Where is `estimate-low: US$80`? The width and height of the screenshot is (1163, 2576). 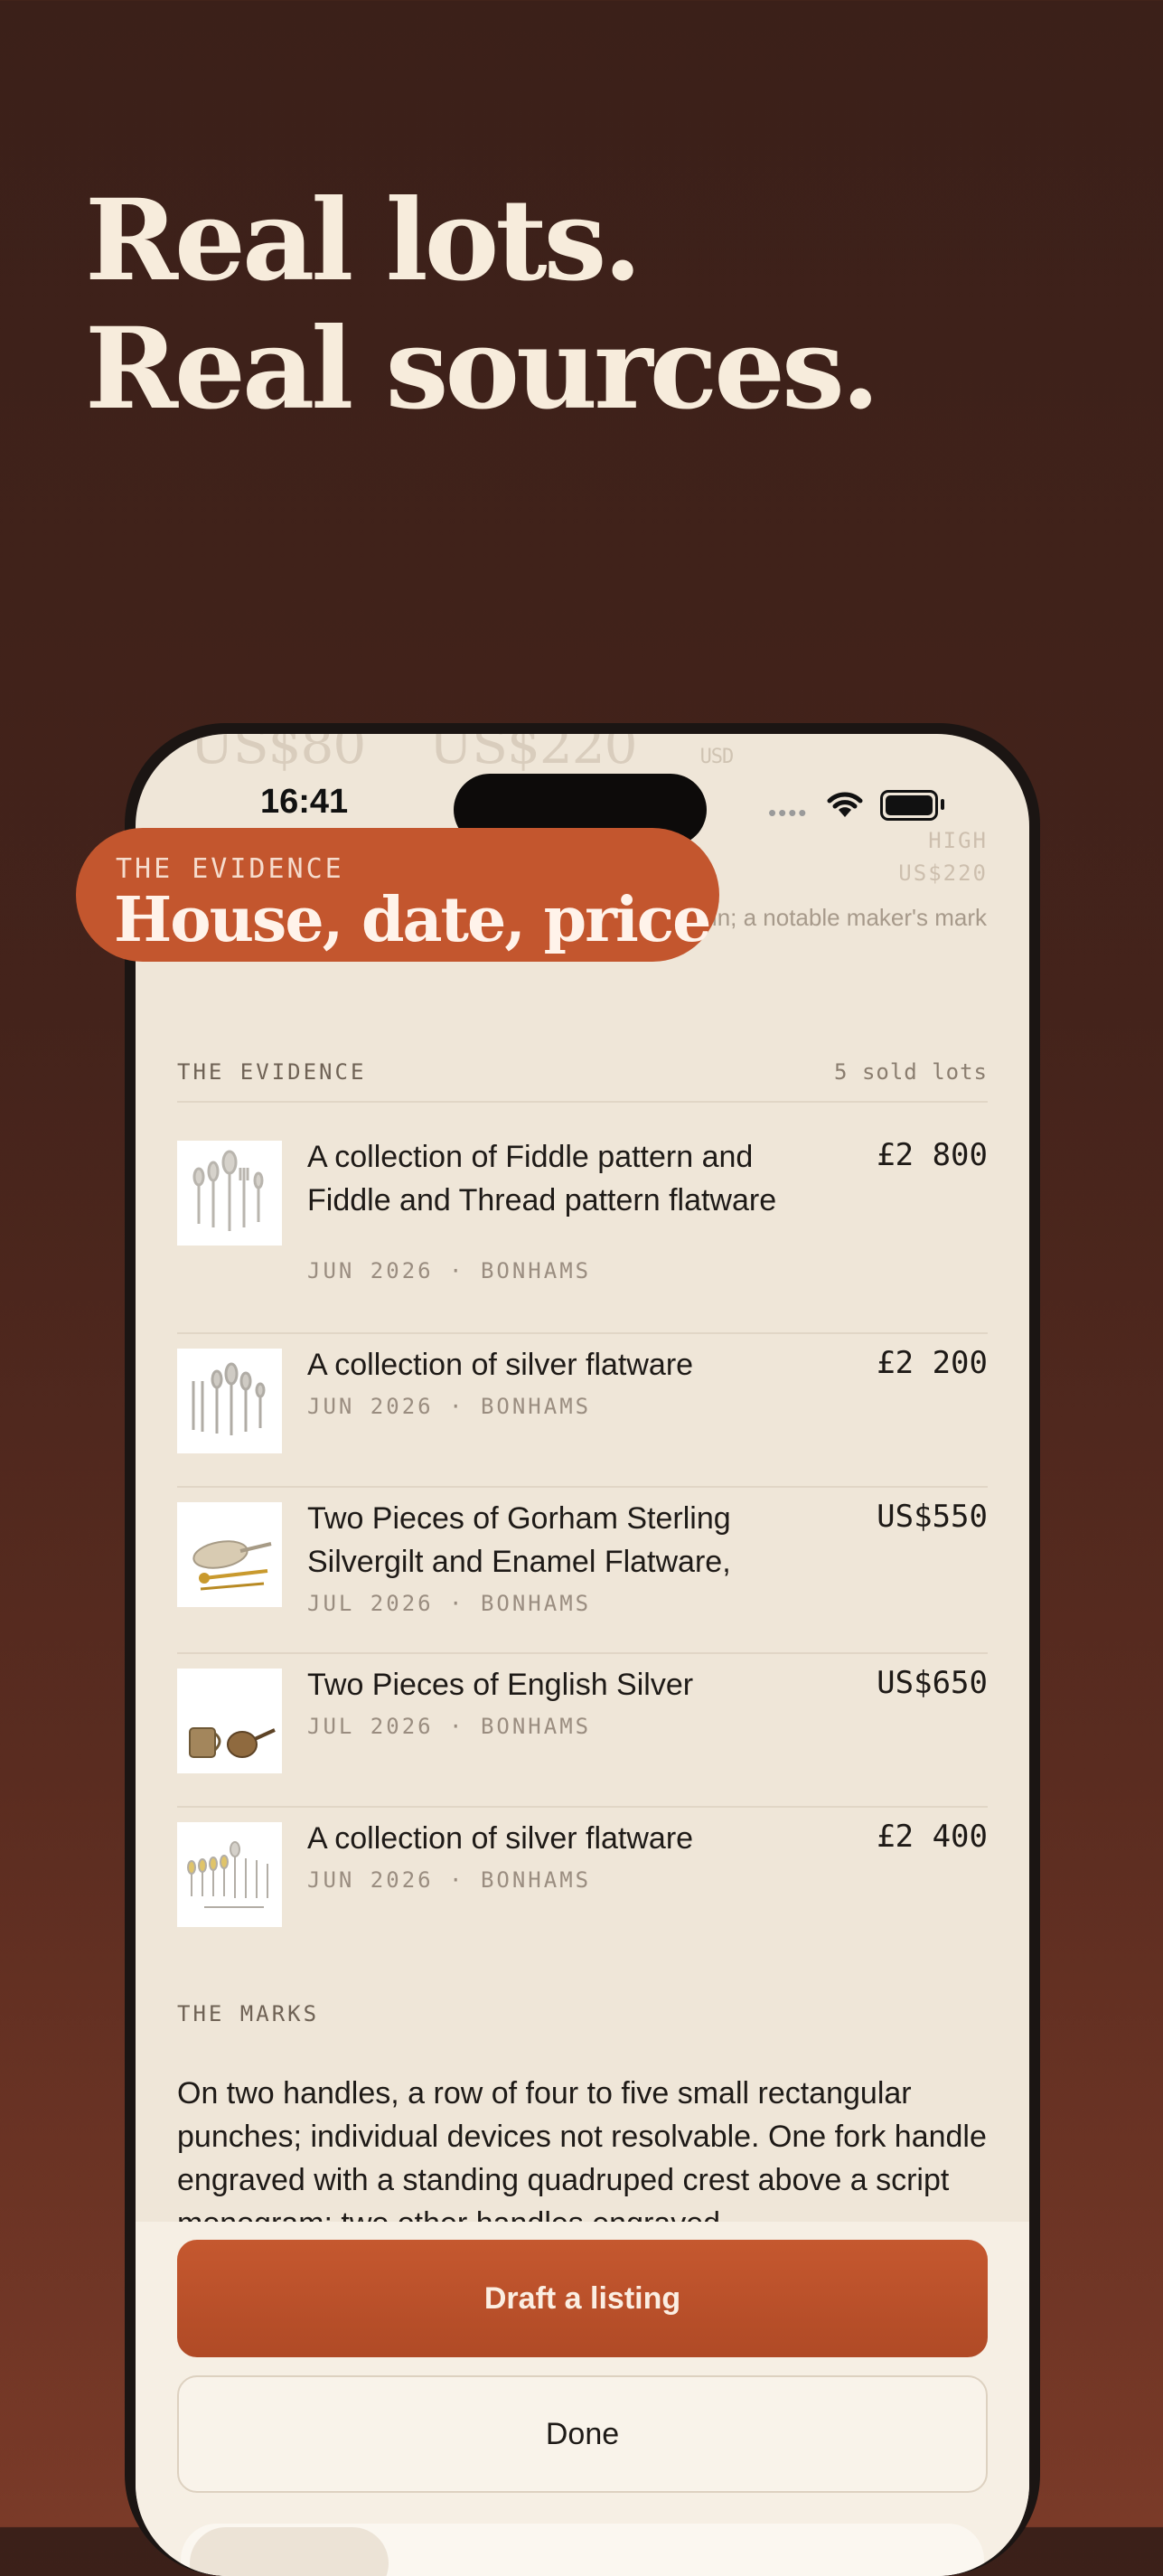
estimate-low: US$80 is located at coordinates (278, 755).